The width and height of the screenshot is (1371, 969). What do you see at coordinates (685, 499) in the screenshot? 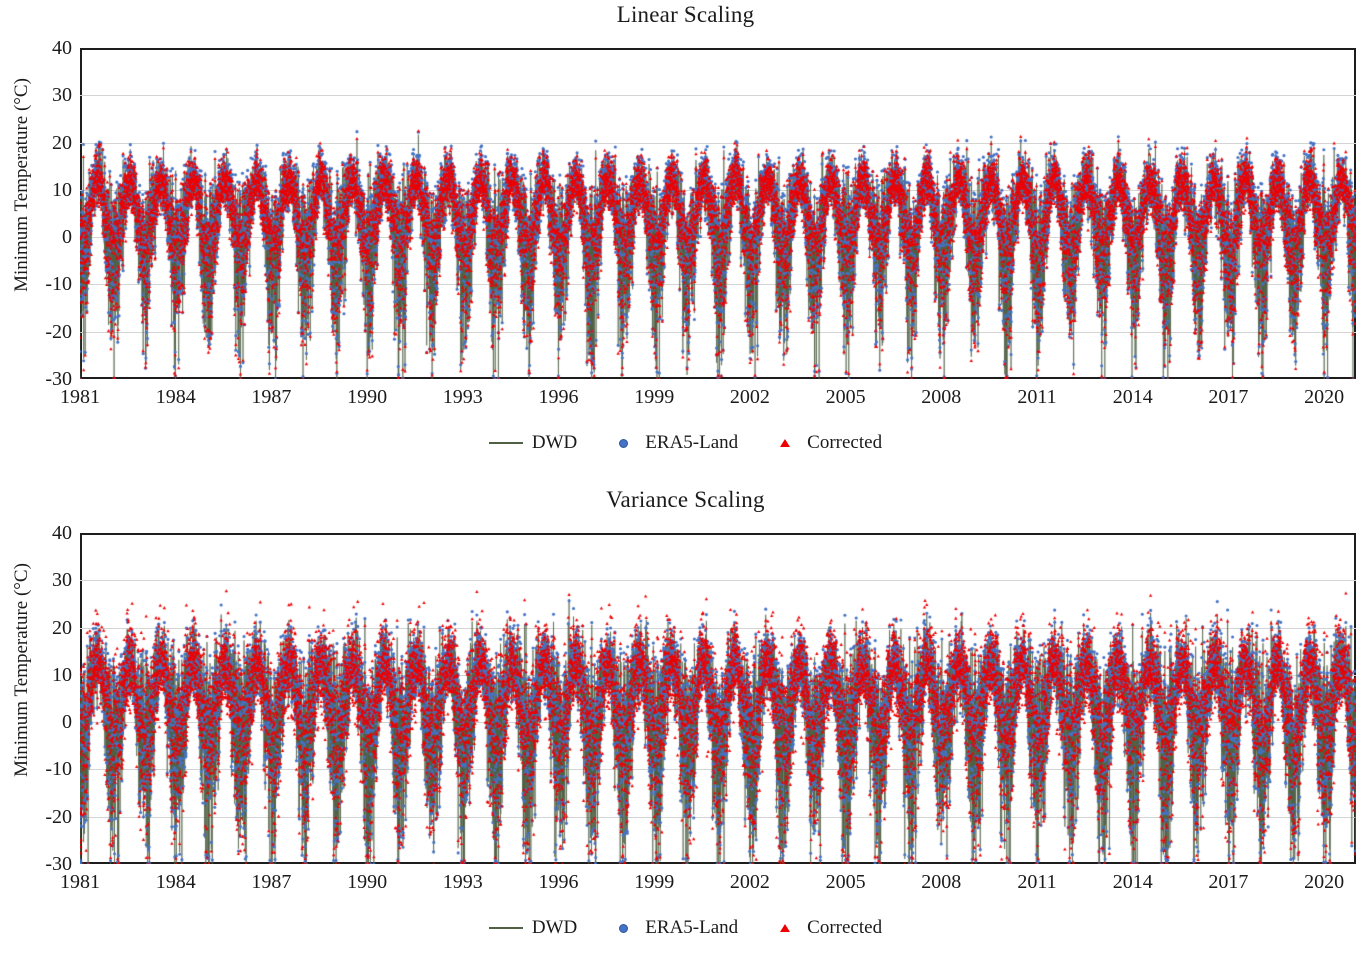
I see `page-title: Variance Scaling` at bounding box center [685, 499].